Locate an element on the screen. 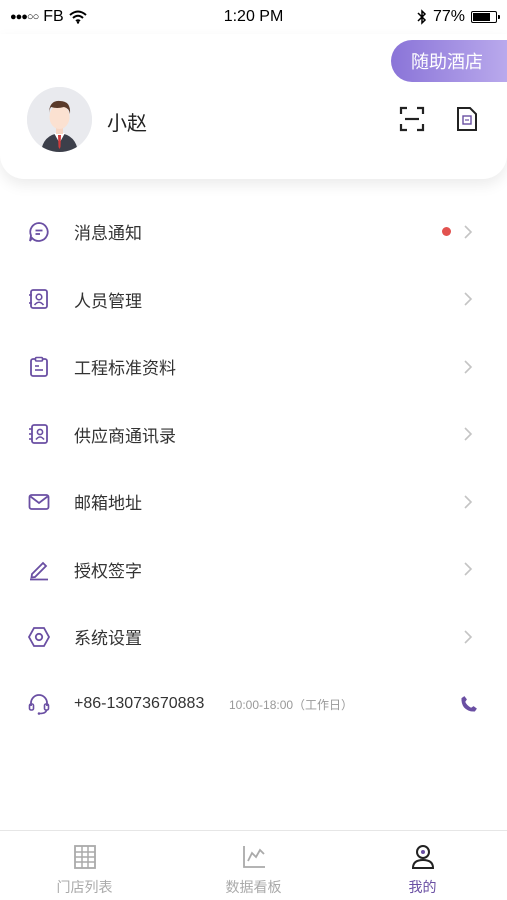  phone-number: +86-13073670883 is located at coordinates (139, 704).